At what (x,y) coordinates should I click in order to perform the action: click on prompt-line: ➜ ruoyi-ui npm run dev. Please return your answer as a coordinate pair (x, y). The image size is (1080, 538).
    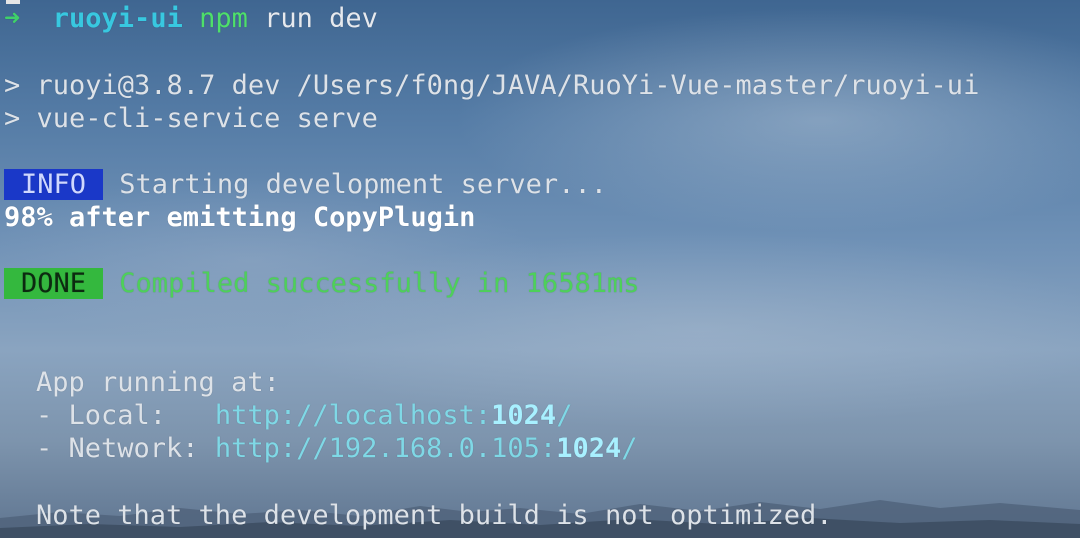
    Looking at the image, I should click on (191, 18).